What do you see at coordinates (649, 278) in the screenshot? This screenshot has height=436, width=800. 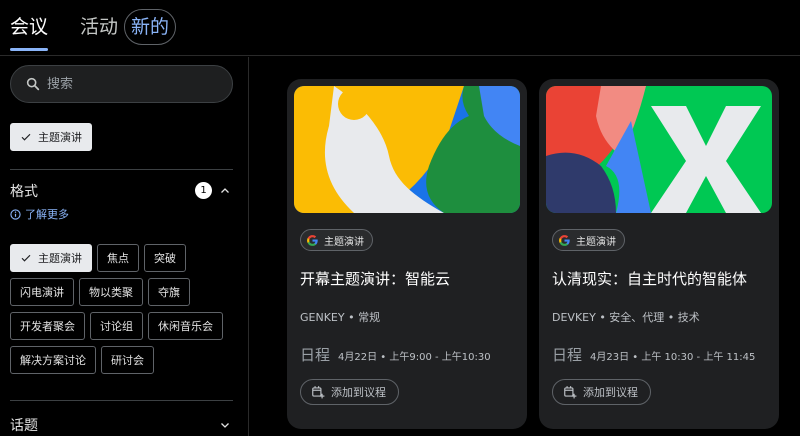 I see `session-title: 认清现实：自主时代的智能体` at bounding box center [649, 278].